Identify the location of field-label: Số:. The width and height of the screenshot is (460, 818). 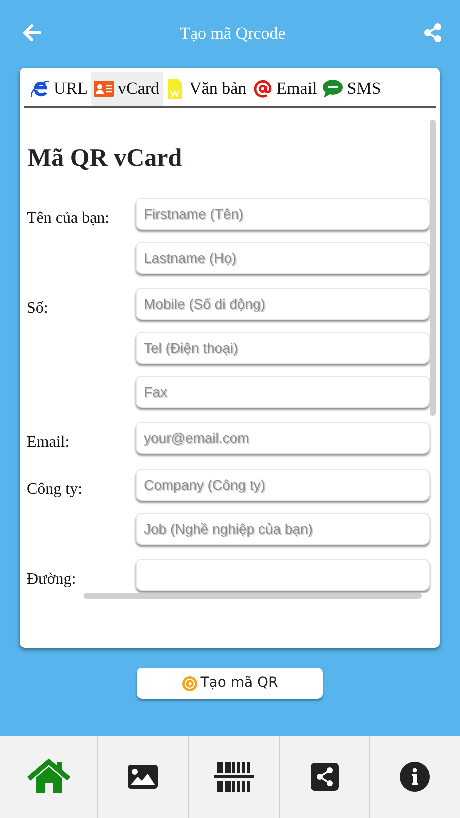
(38, 309).